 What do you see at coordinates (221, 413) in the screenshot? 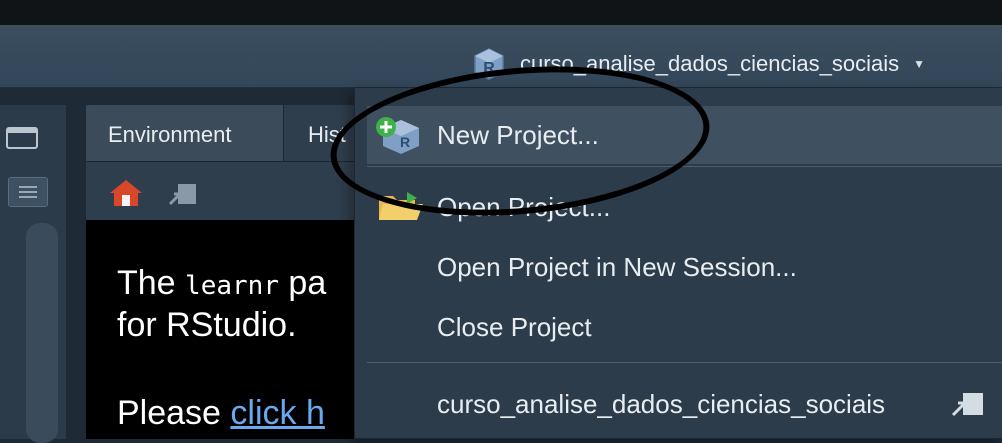
I see `learnr-line-3: Please click h` at bounding box center [221, 413].